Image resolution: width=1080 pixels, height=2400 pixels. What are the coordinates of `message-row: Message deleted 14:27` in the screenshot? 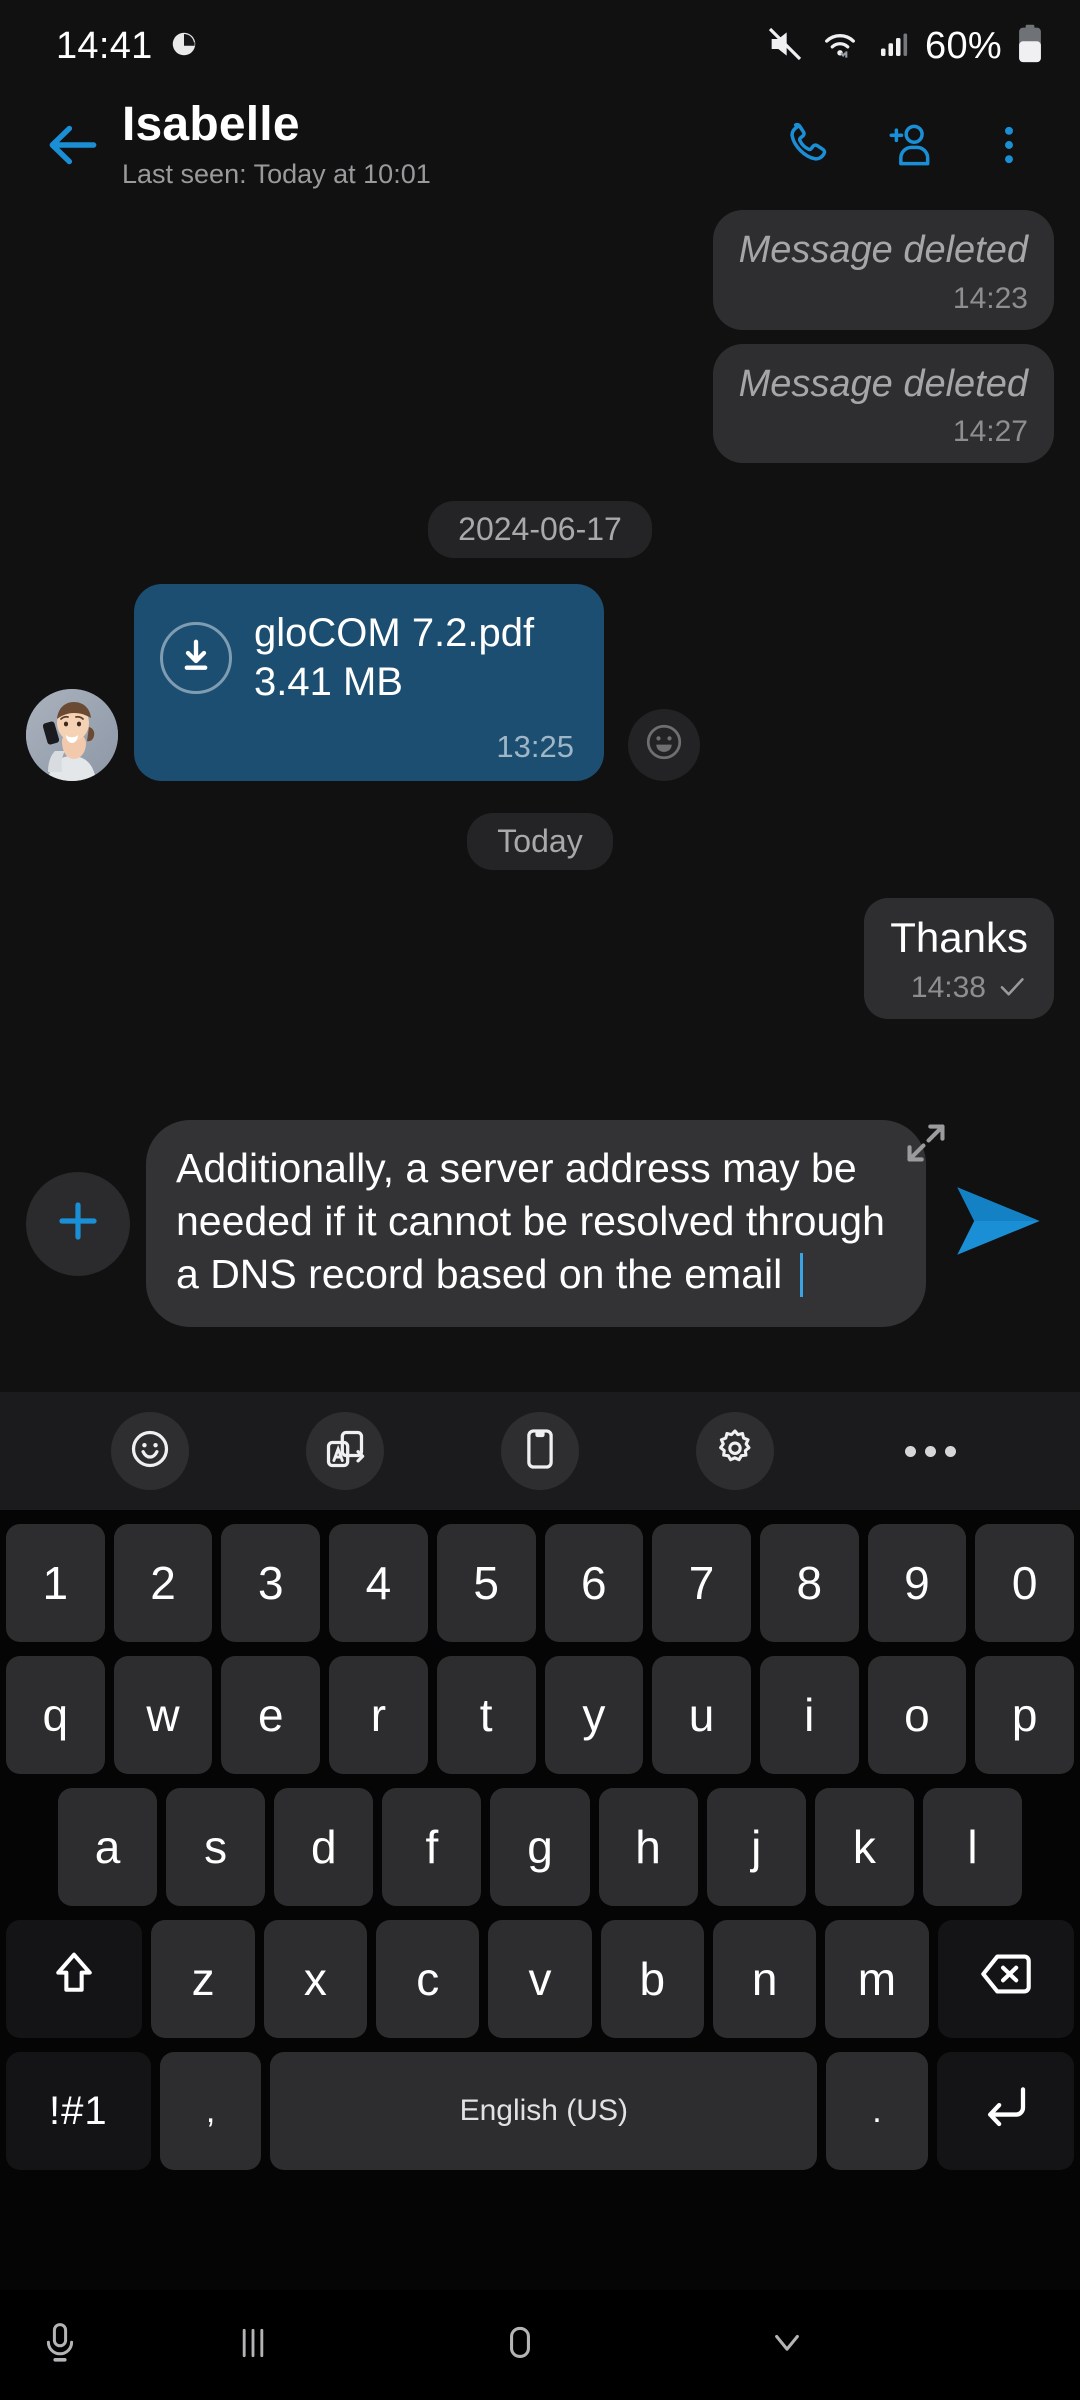 It's located at (540, 403).